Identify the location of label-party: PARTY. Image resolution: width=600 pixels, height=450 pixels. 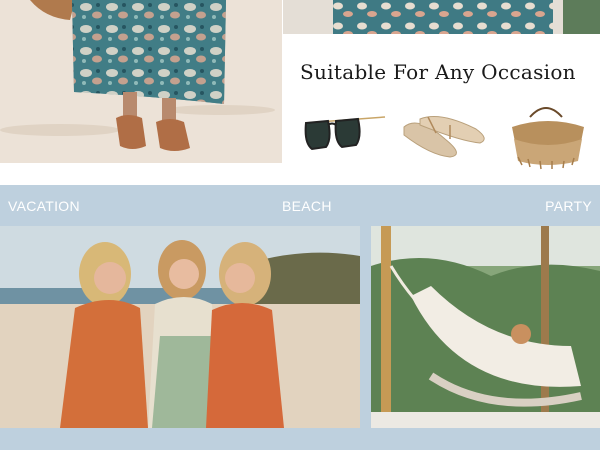
(568, 206).